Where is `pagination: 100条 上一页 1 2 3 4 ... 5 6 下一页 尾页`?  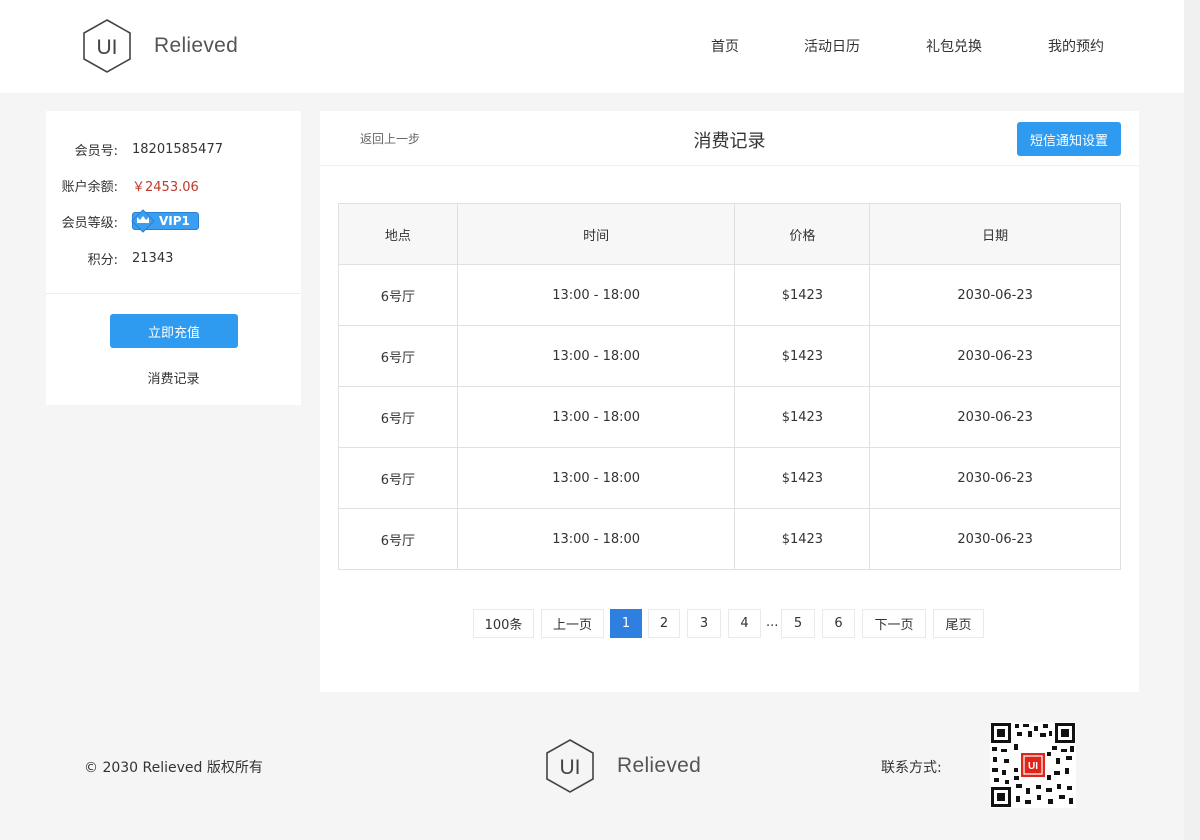 pagination: 100条 上一页 1 2 3 4 ... 5 6 下一页 尾页 is located at coordinates (733, 624).